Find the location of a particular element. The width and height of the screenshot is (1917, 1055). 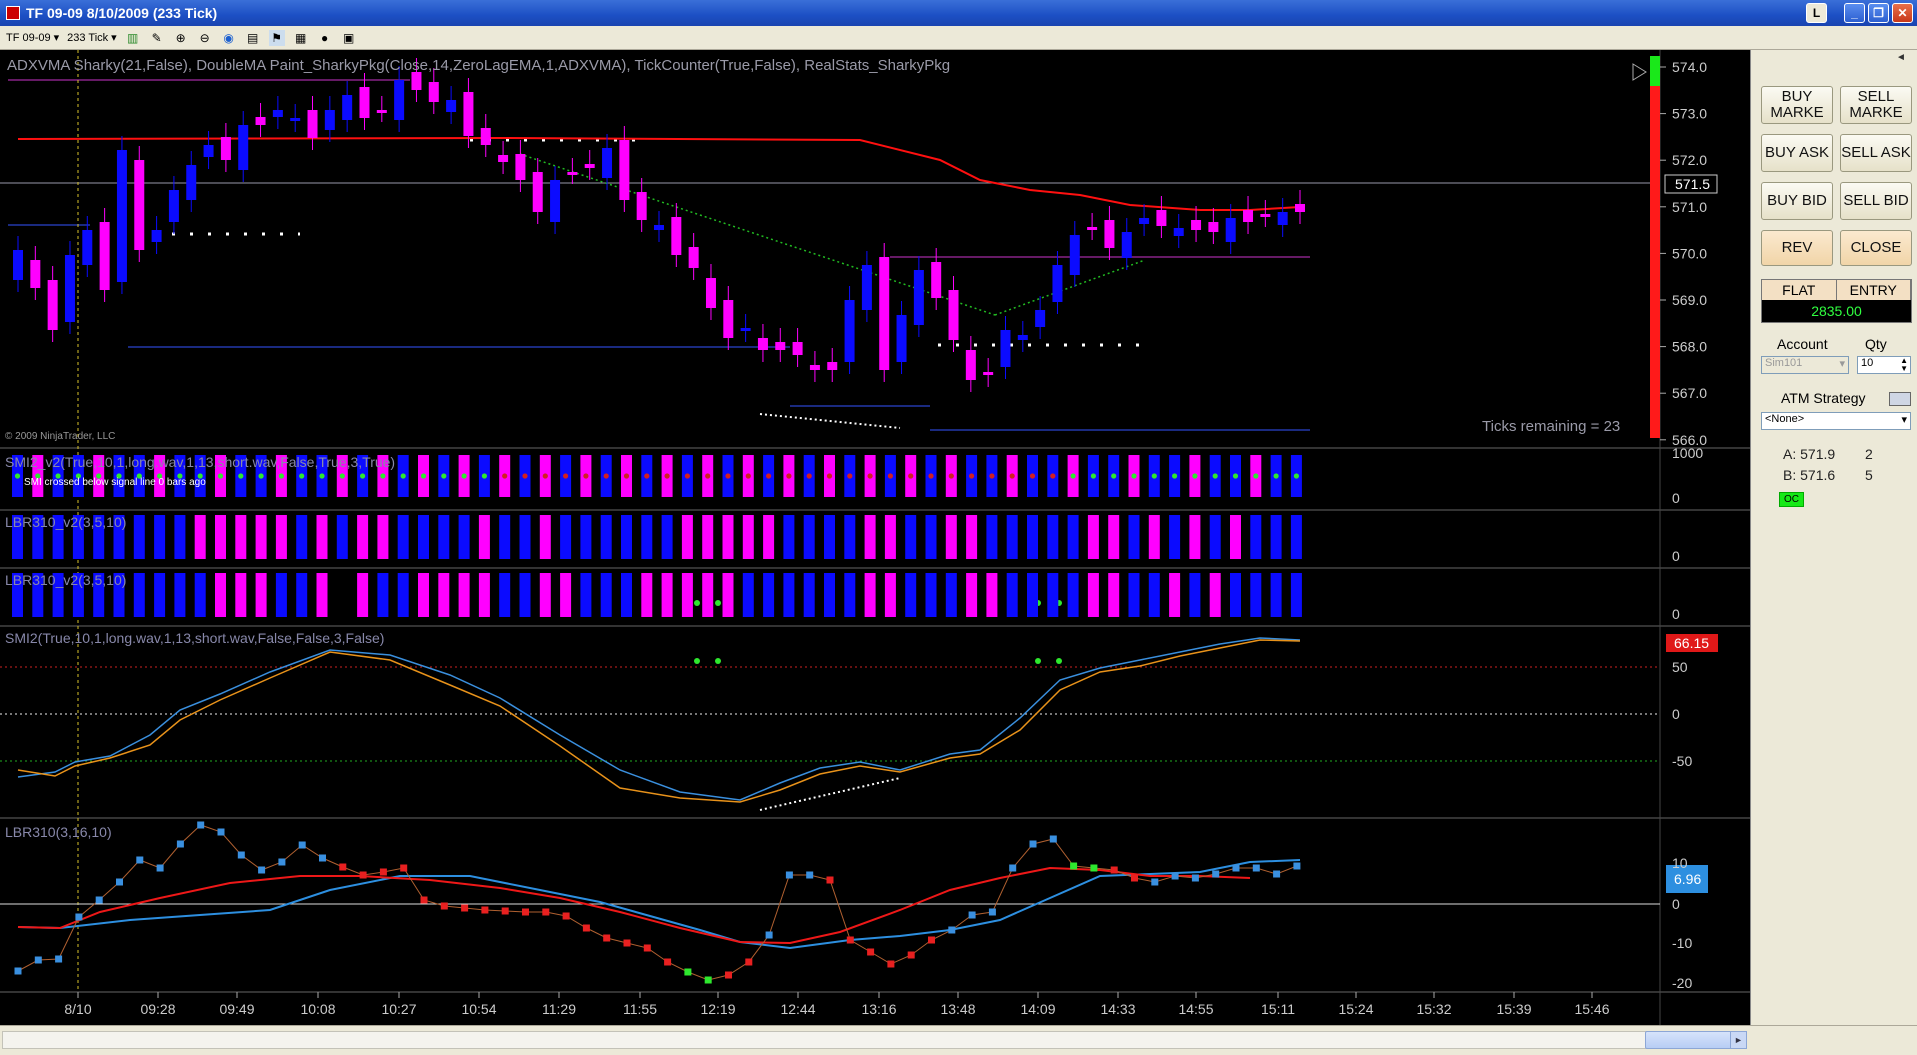

properties-icon: ▤ is located at coordinates (253, 38).